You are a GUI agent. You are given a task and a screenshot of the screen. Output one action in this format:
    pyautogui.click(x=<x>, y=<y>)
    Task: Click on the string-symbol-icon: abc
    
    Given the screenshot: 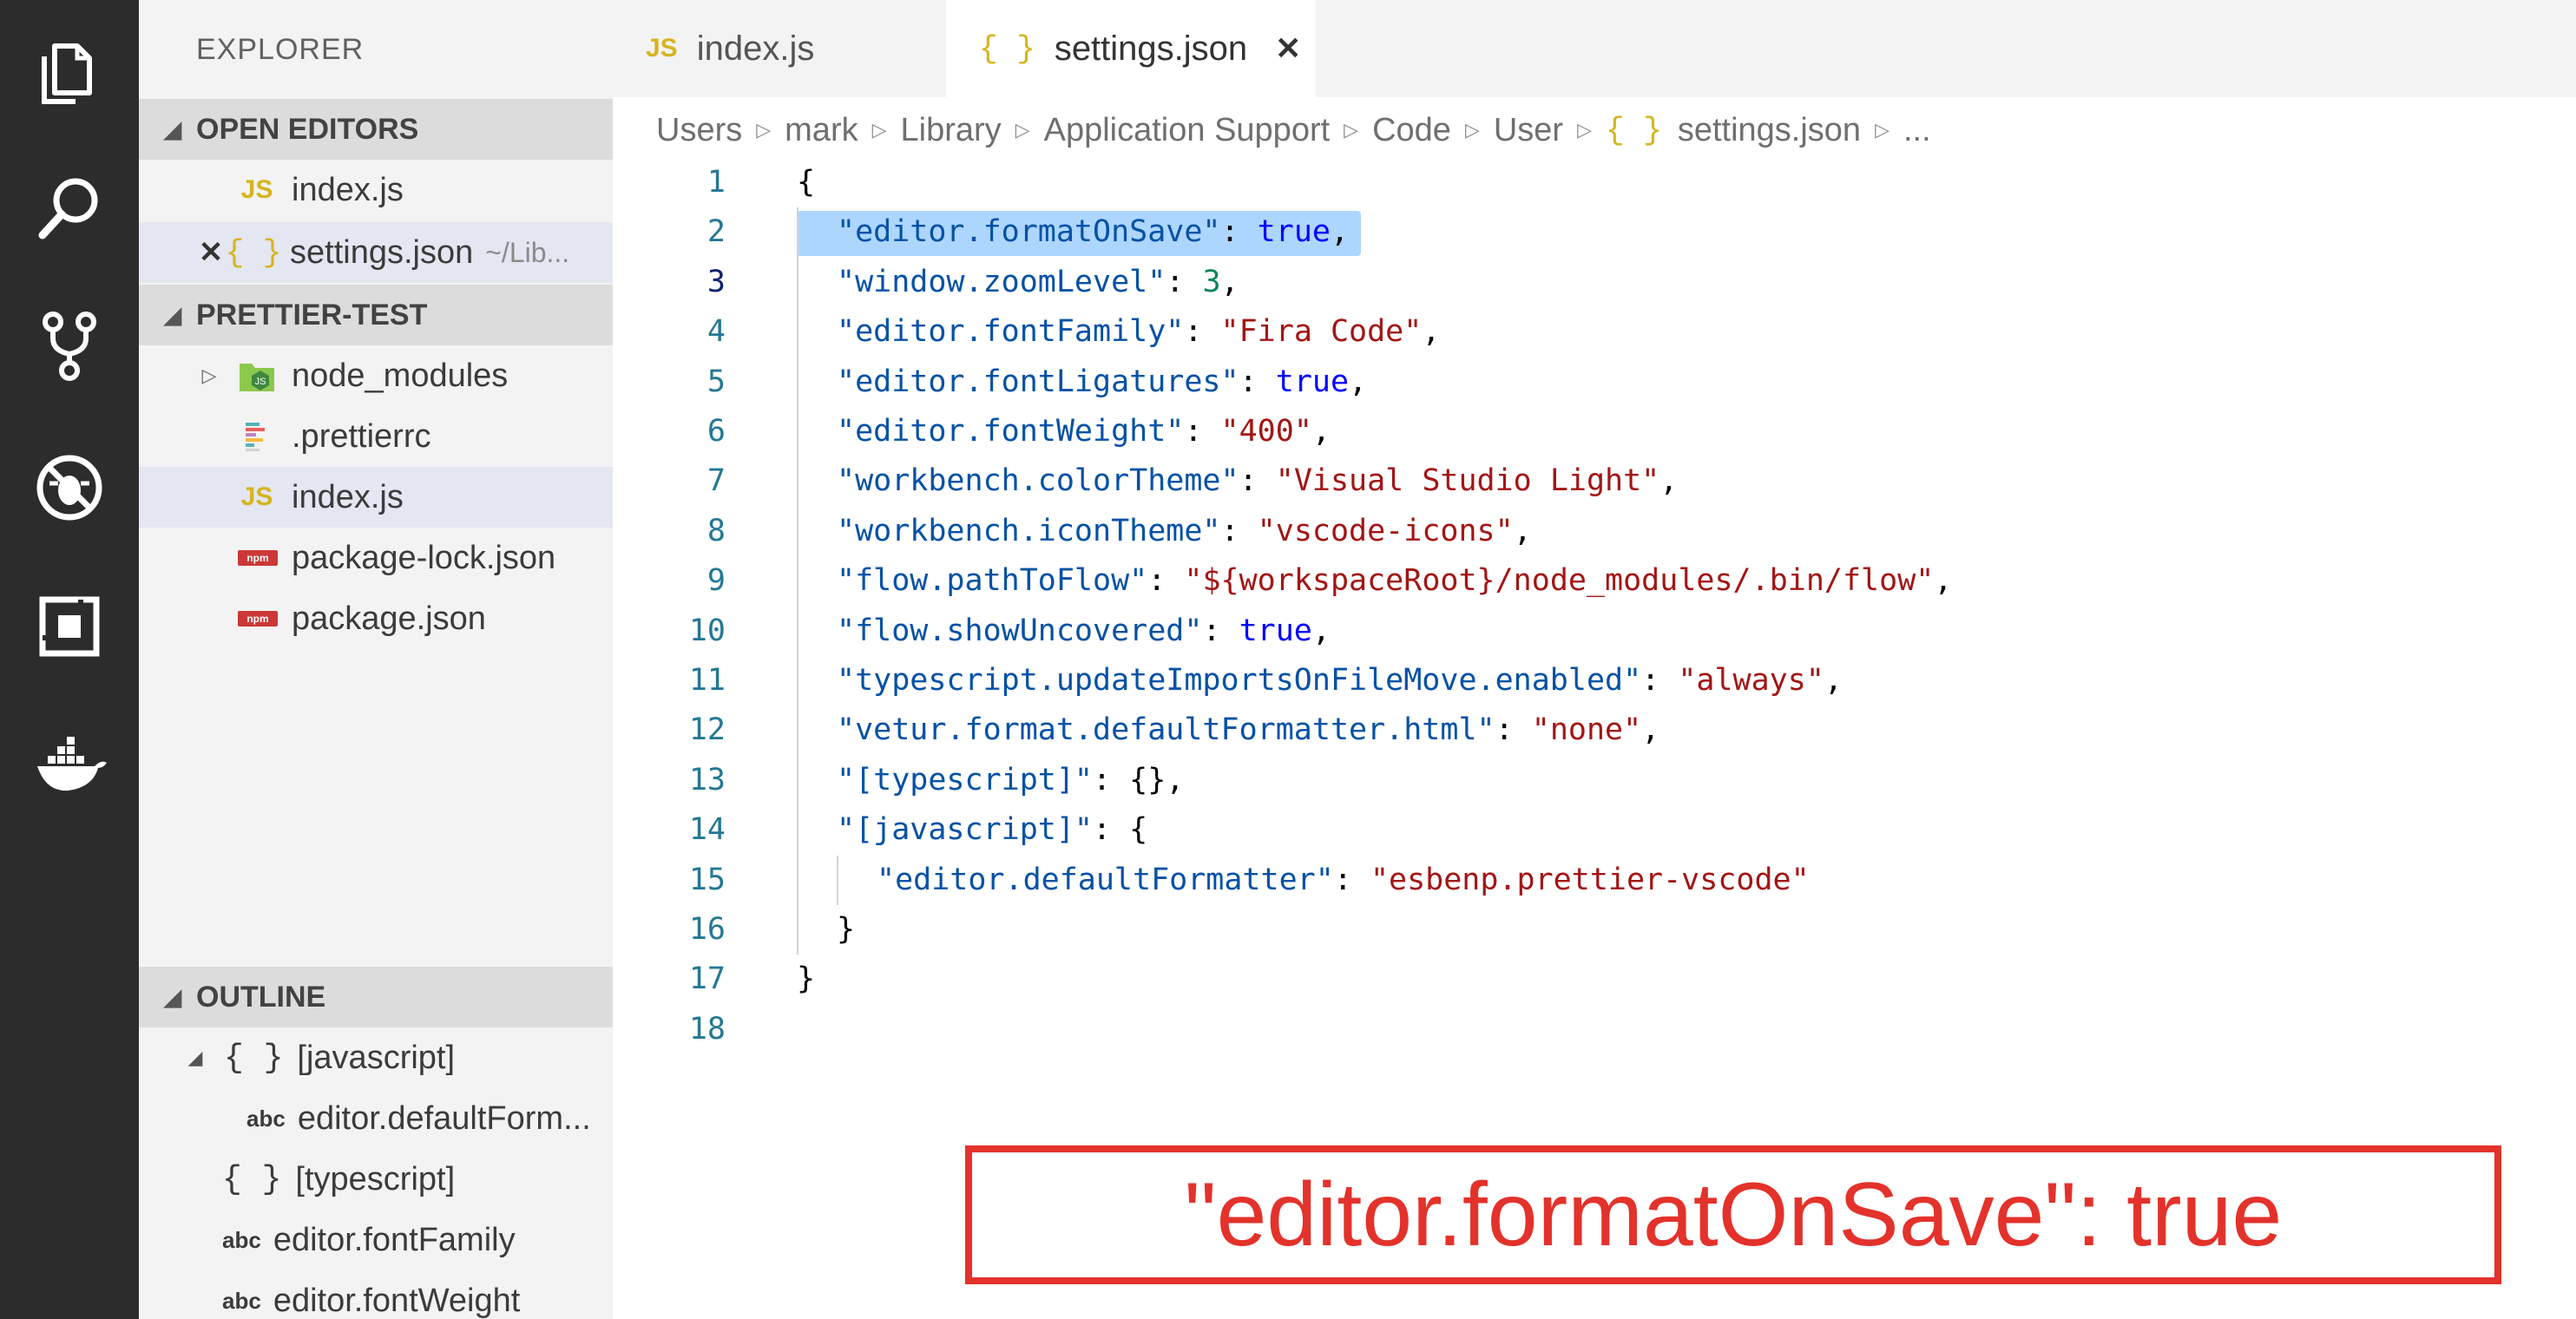 What is the action you would take?
    pyautogui.click(x=266, y=1118)
    